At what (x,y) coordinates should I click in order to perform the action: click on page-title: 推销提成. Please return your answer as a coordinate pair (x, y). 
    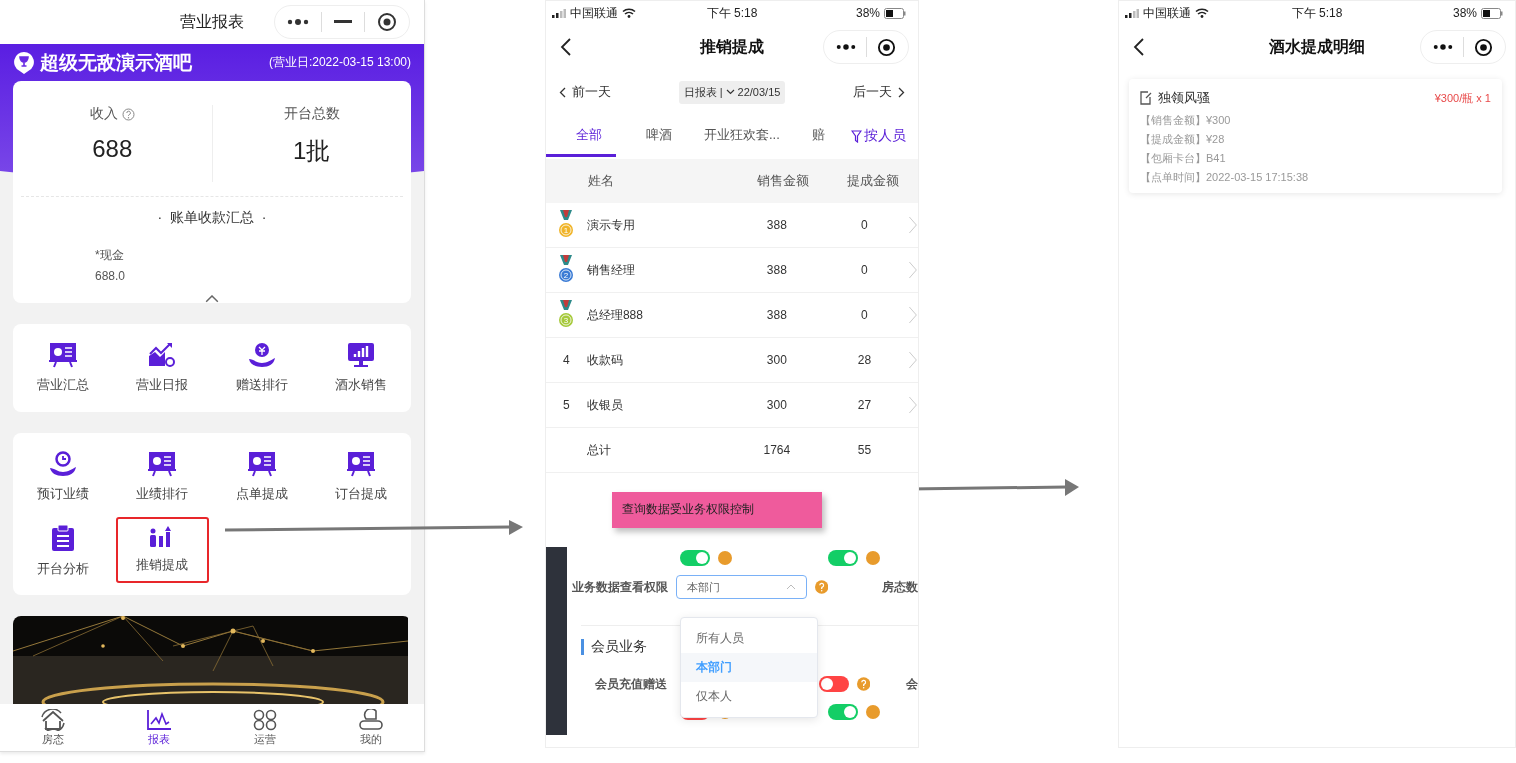
    Looking at the image, I should click on (732, 46).